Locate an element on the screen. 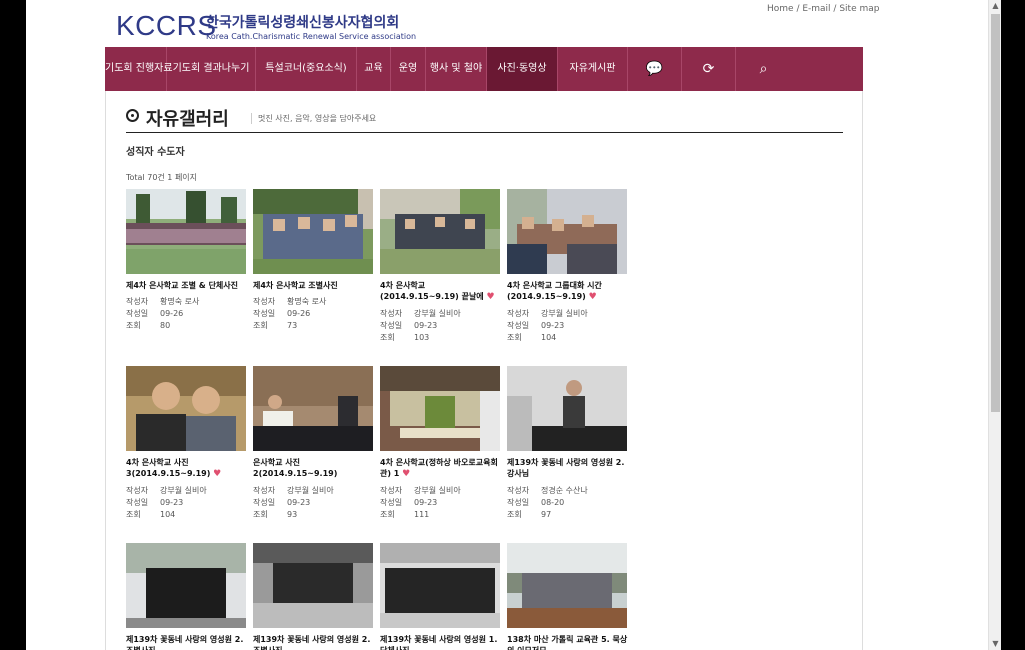 The height and width of the screenshot is (650, 1025). nav-prayer-materials: 기도회 진행자료 is located at coordinates (139, 69).